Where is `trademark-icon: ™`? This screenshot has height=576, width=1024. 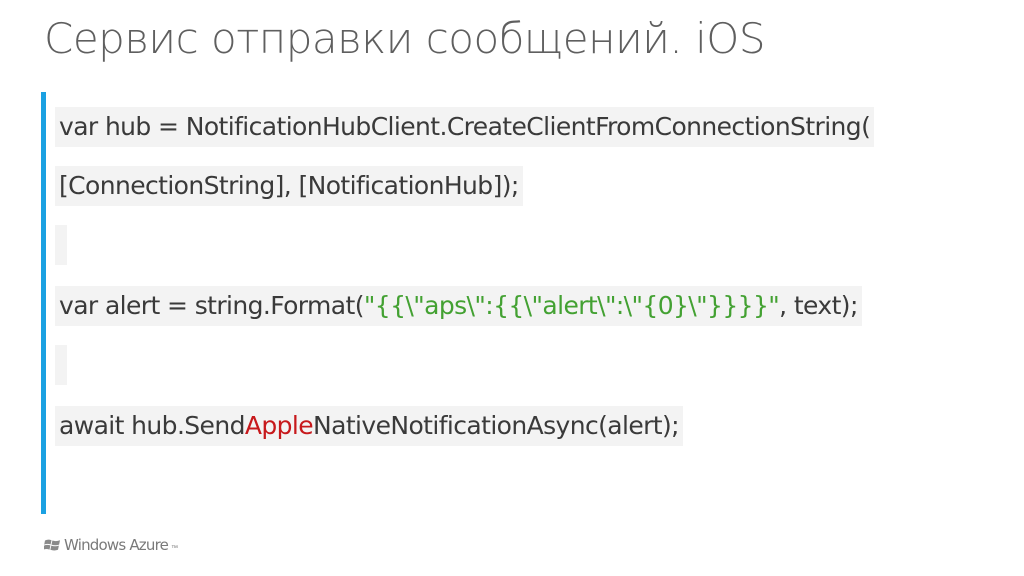
trademark-icon: ™ is located at coordinates (175, 548).